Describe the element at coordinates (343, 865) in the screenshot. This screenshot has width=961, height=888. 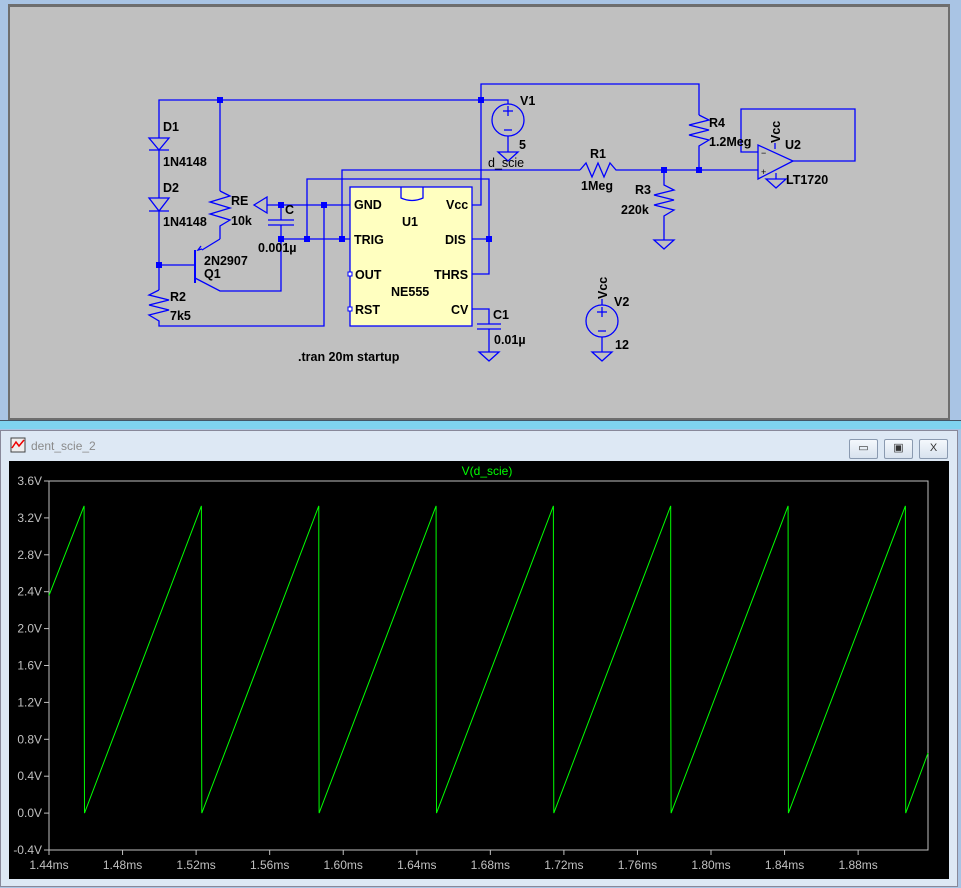
I see `x-tick-label: 1.60ms` at that location.